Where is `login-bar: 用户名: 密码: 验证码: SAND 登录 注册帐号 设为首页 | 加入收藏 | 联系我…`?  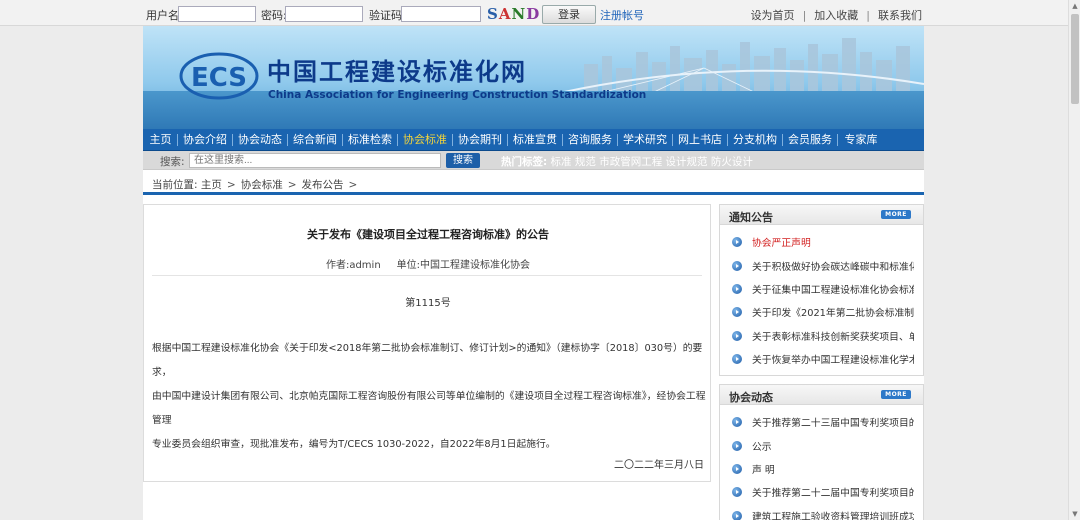 login-bar: 用户名: 密码: 验证码: SAND 登录 注册帐号 设为首页 | 加入收藏 | 联系我… is located at coordinates (534, 13).